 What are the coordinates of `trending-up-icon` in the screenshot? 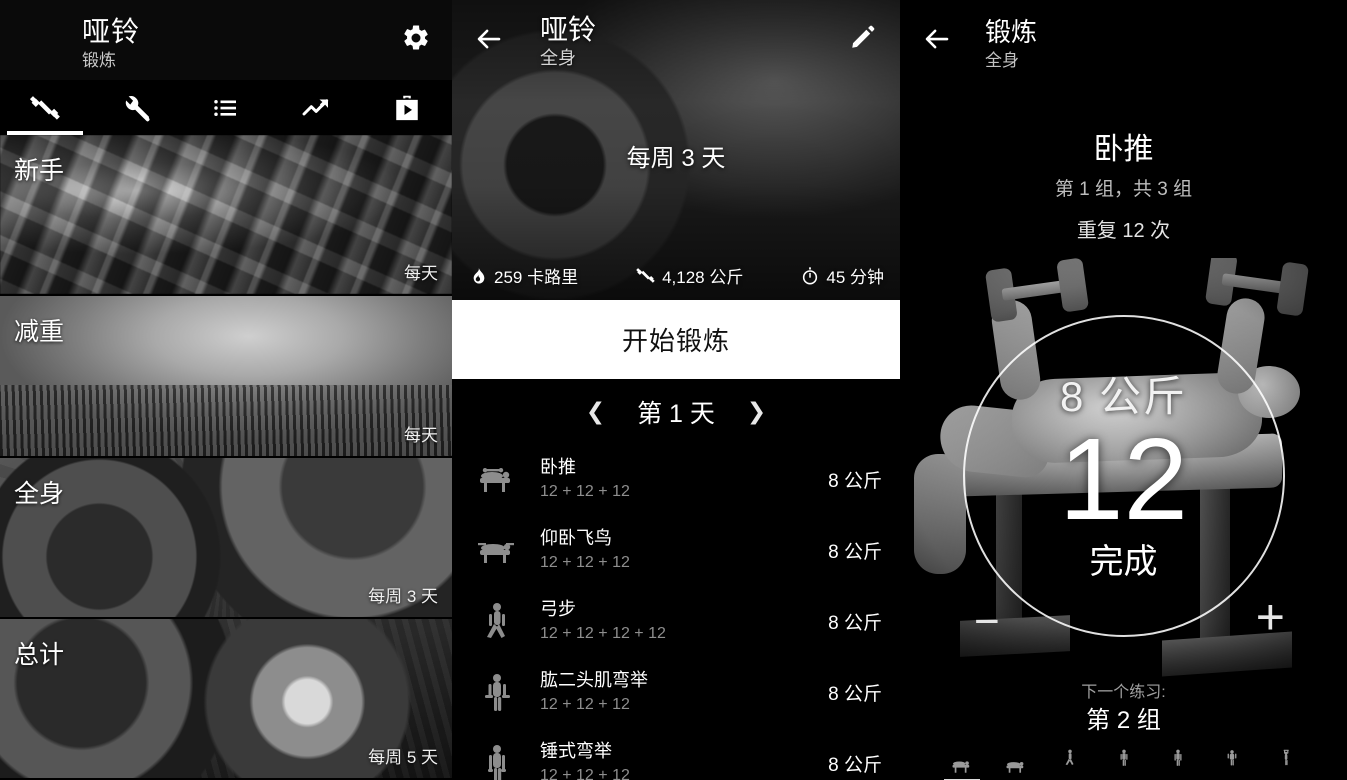 It's located at (315, 106).